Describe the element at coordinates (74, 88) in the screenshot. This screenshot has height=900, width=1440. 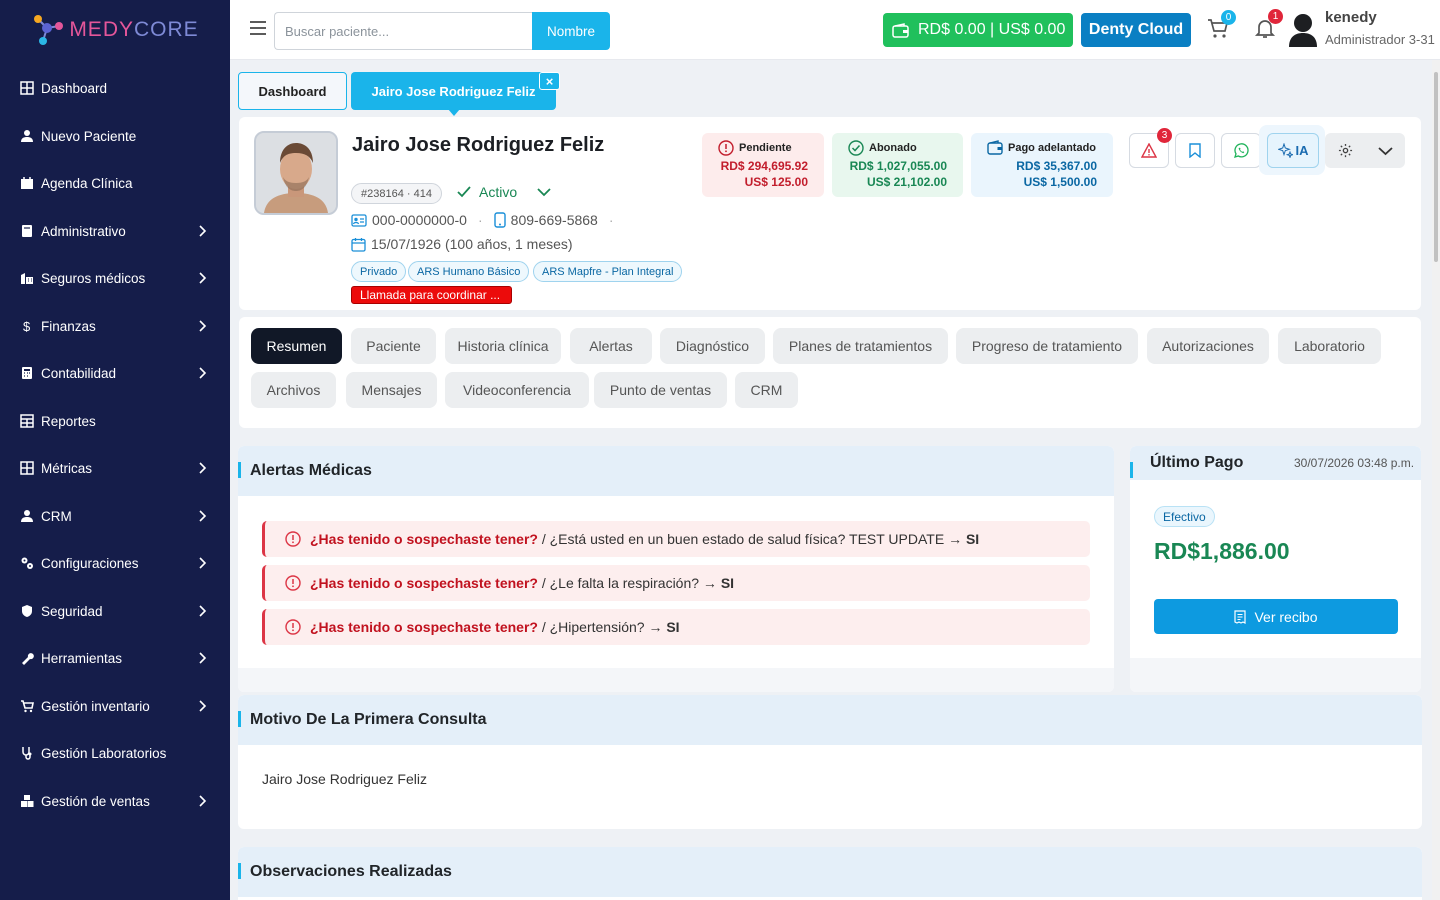
I see `sidebar-item-label: Dashboard` at that location.